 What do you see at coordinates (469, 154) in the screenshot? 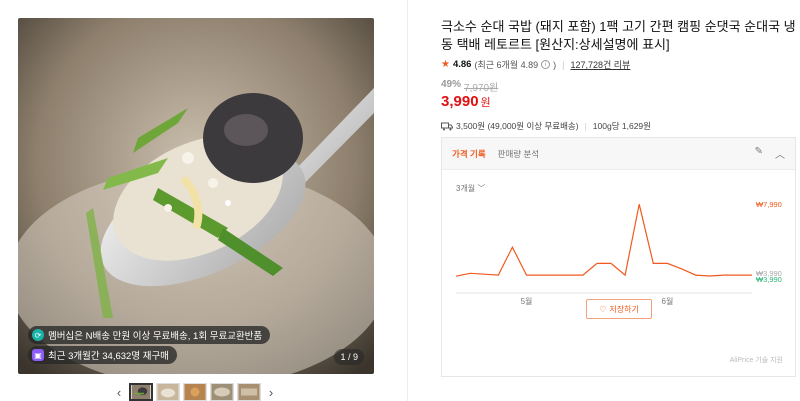
I see `tab-price-history: 가격 기록` at bounding box center [469, 154].